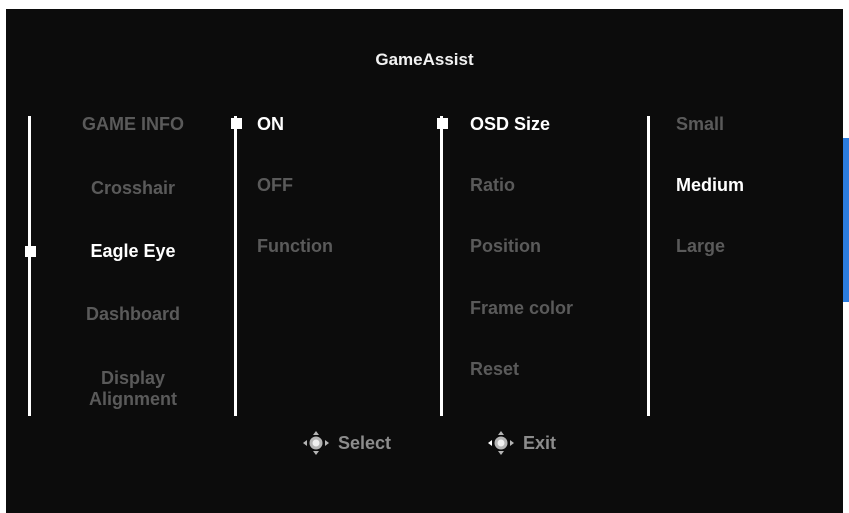  What do you see at coordinates (521, 443) in the screenshot?
I see `exit-hint: Exit` at bounding box center [521, 443].